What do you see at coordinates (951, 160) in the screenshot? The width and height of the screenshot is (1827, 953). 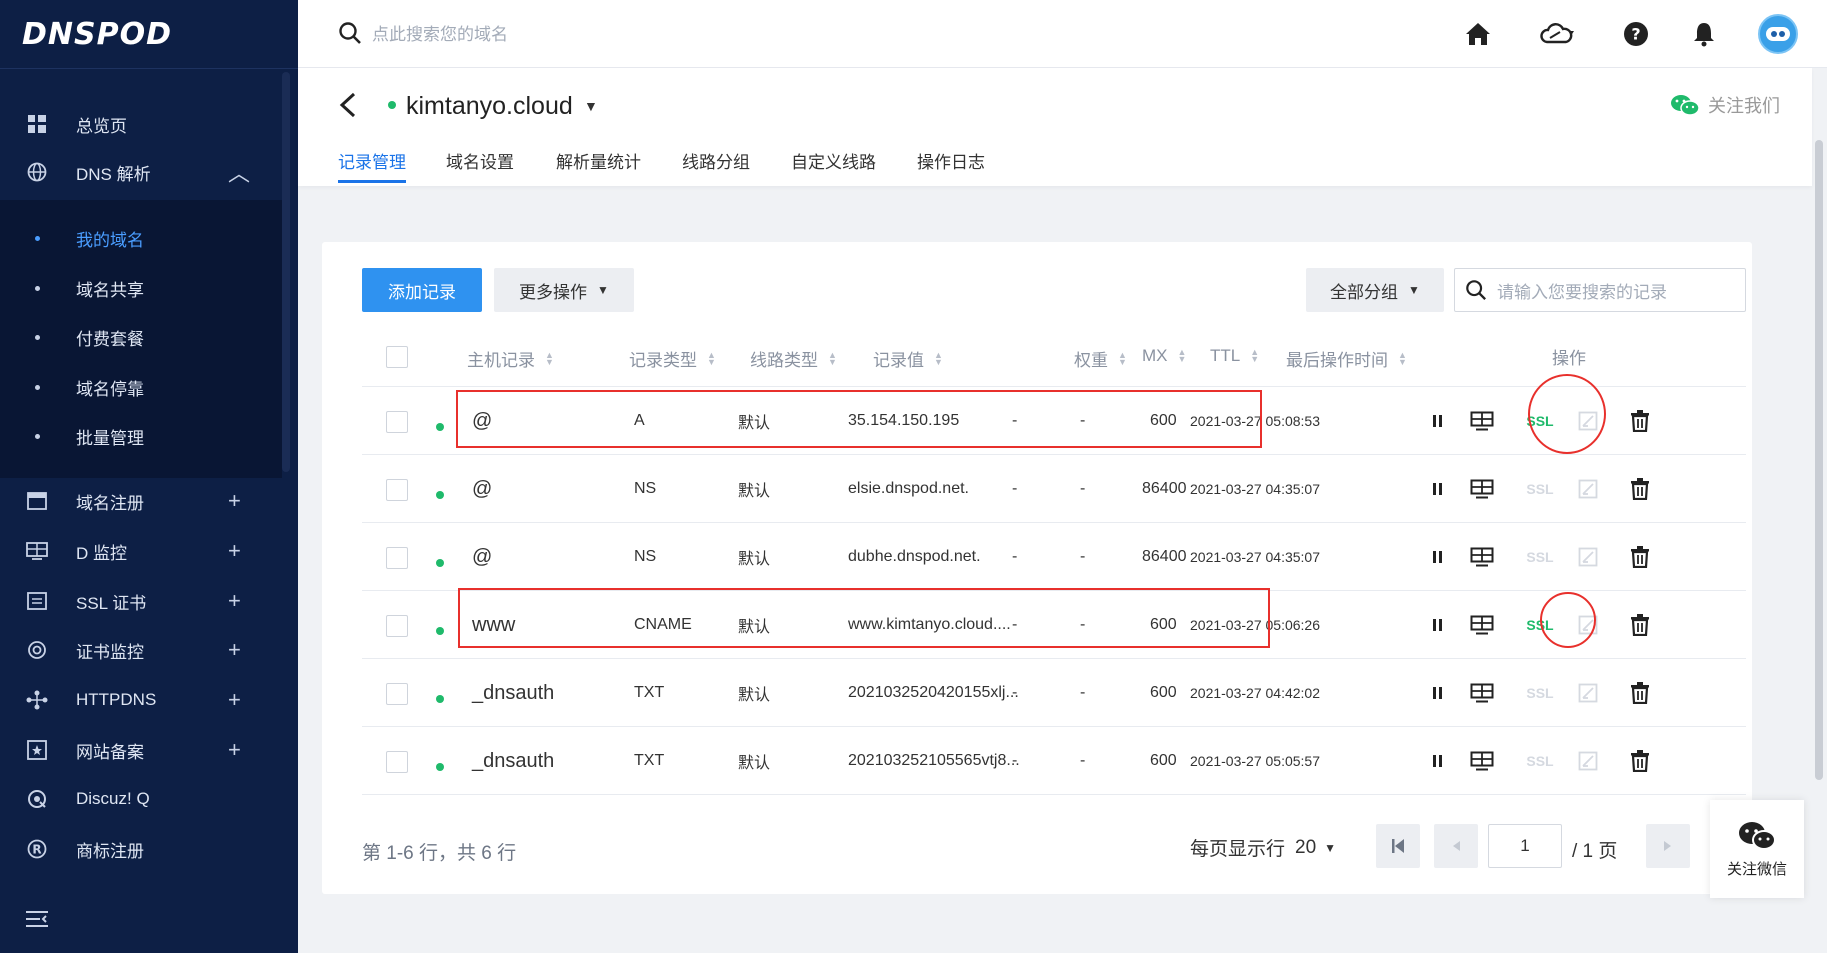 I see `tab-operation-log: 操作日志` at bounding box center [951, 160].